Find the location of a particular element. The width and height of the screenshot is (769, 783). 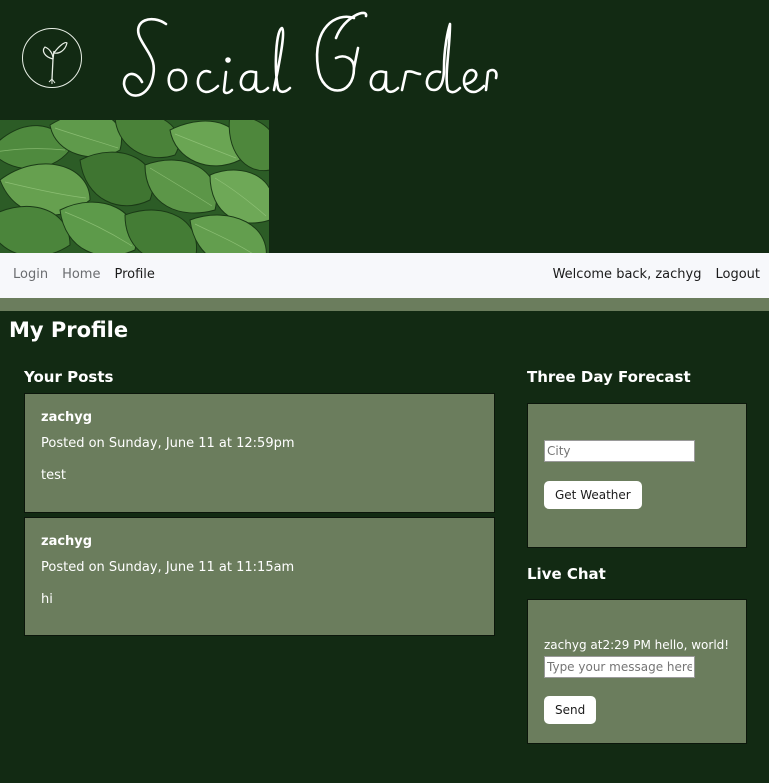

nav-link-profile: Profile is located at coordinates (134, 274).